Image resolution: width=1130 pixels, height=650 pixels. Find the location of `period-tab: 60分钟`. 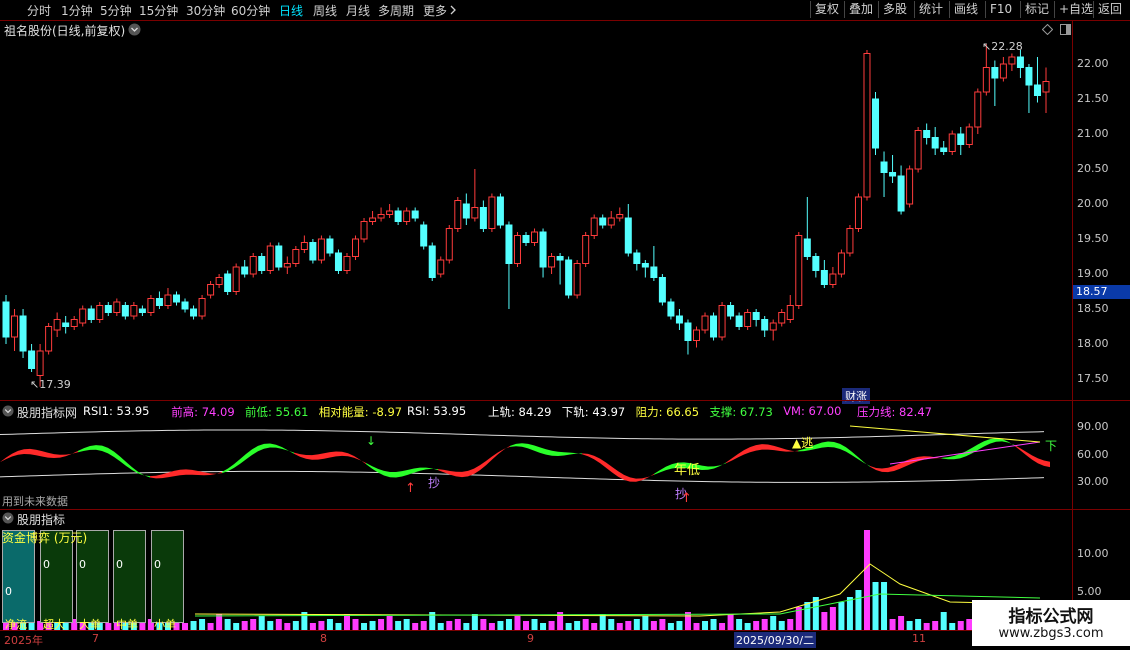

period-tab: 60分钟 is located at coordinates (250, 10).